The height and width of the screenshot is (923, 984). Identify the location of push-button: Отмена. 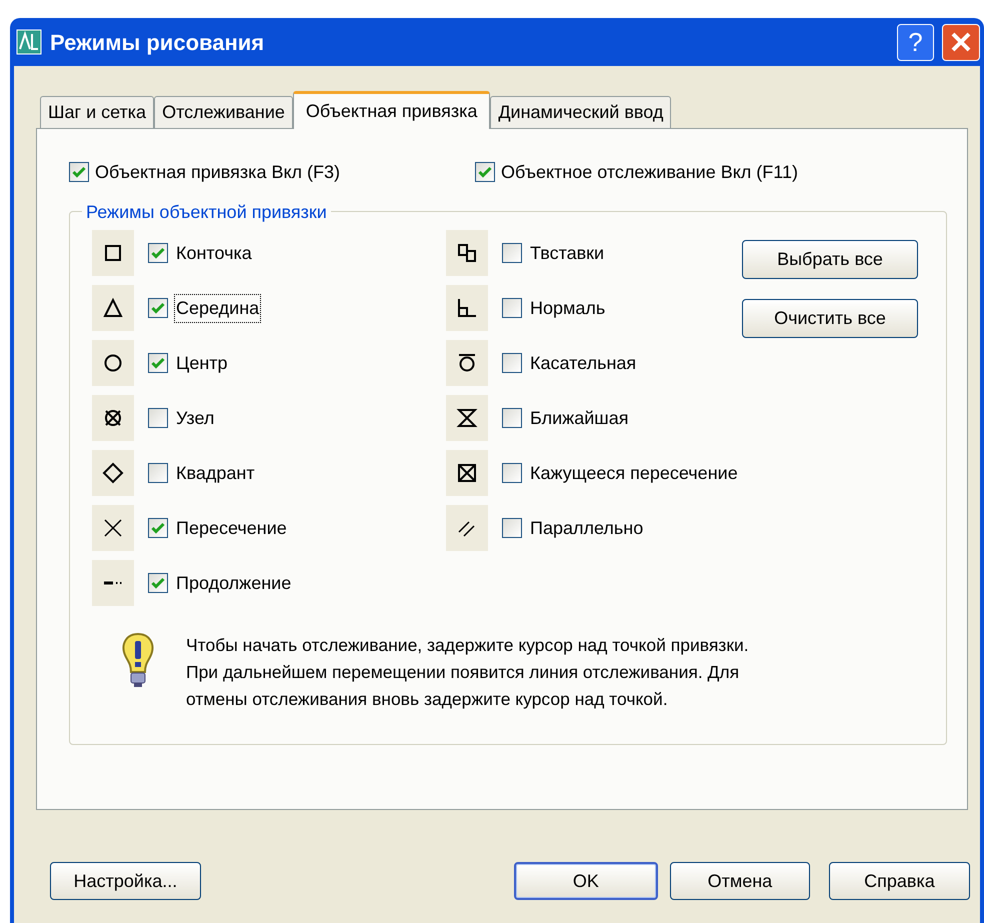
(740, 881).